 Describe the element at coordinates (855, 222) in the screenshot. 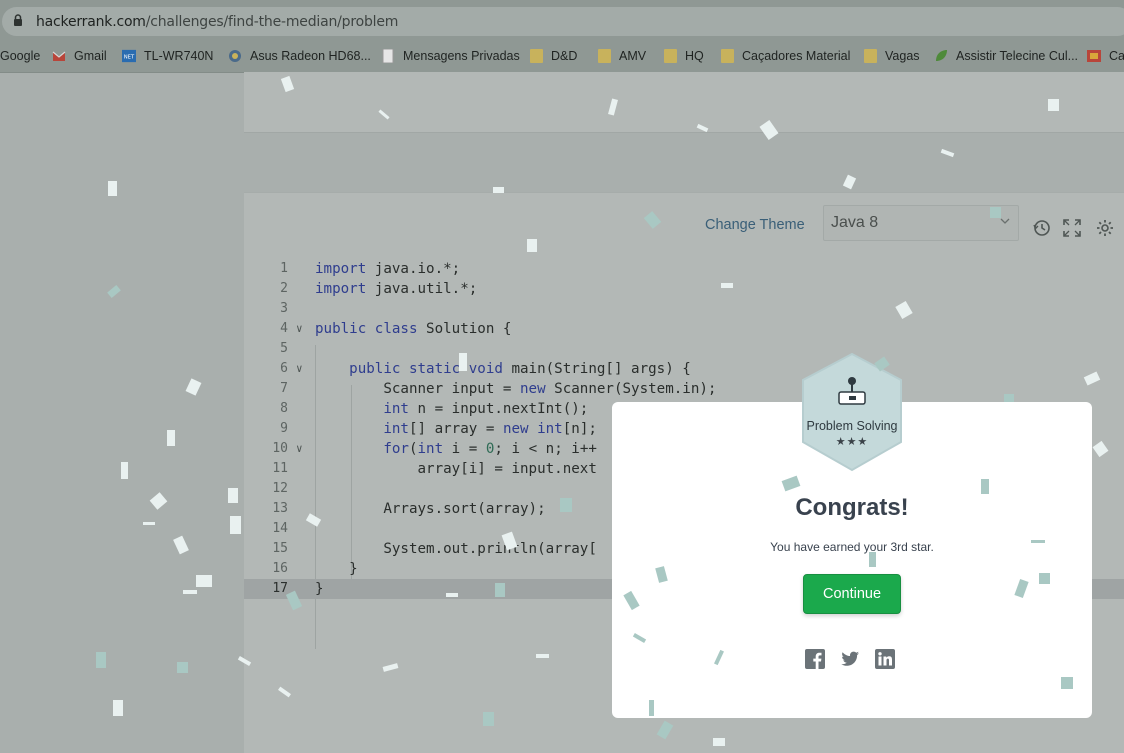

I see `language-value: Java 8` at that location.